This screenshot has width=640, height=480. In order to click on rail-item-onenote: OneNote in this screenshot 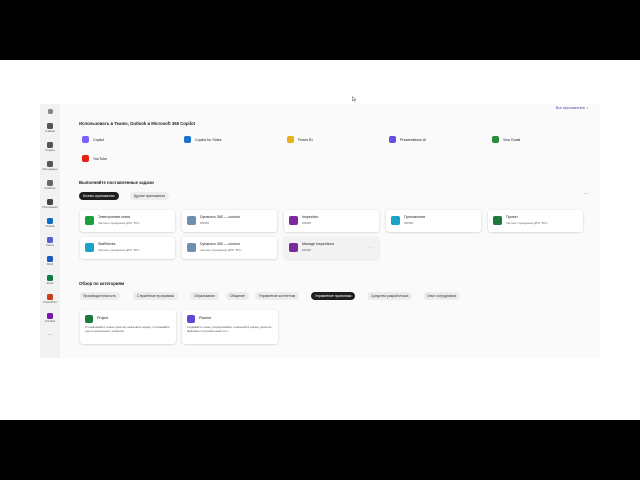, I will do `click(50, 318)`.